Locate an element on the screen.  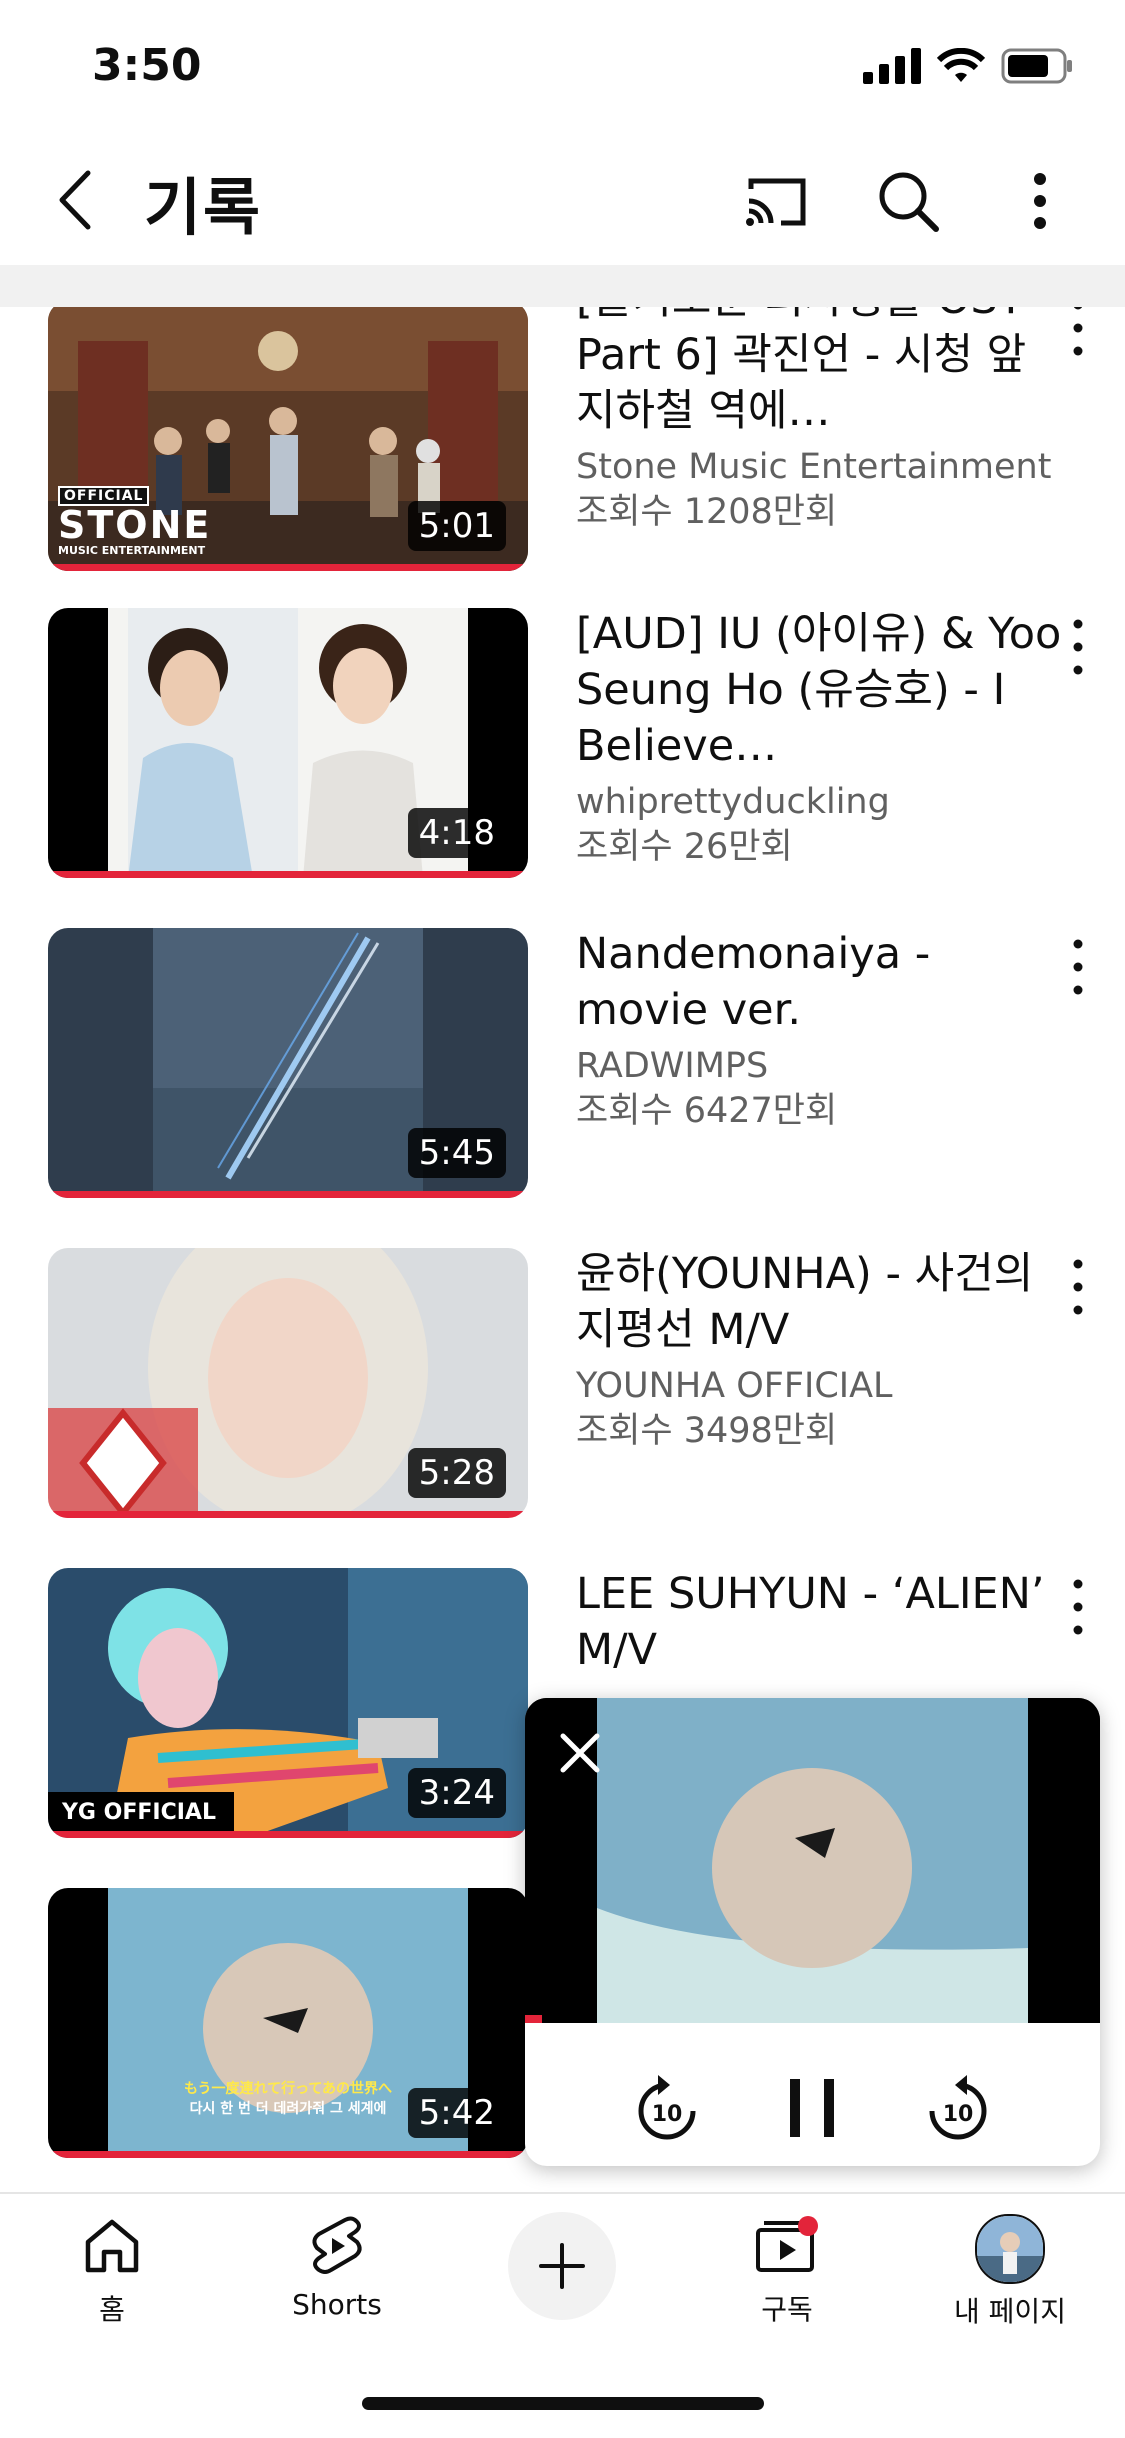
cast-button is located at coordinates (776, 201).